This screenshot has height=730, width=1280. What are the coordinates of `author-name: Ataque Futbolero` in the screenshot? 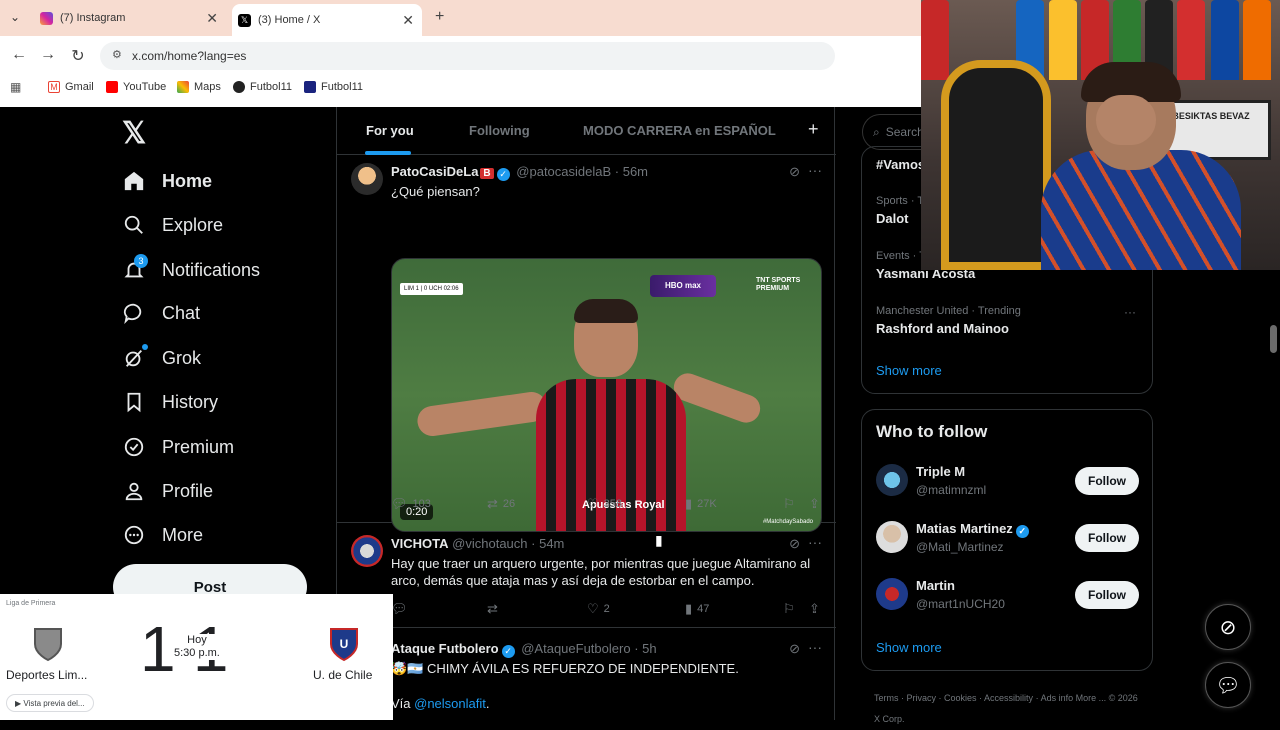 It's located at (445, 648).